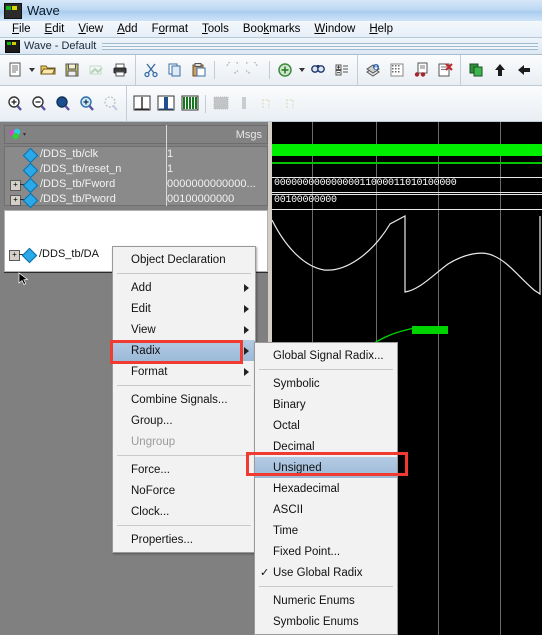  I want to click on copy-window-icon, so click(476, 70).